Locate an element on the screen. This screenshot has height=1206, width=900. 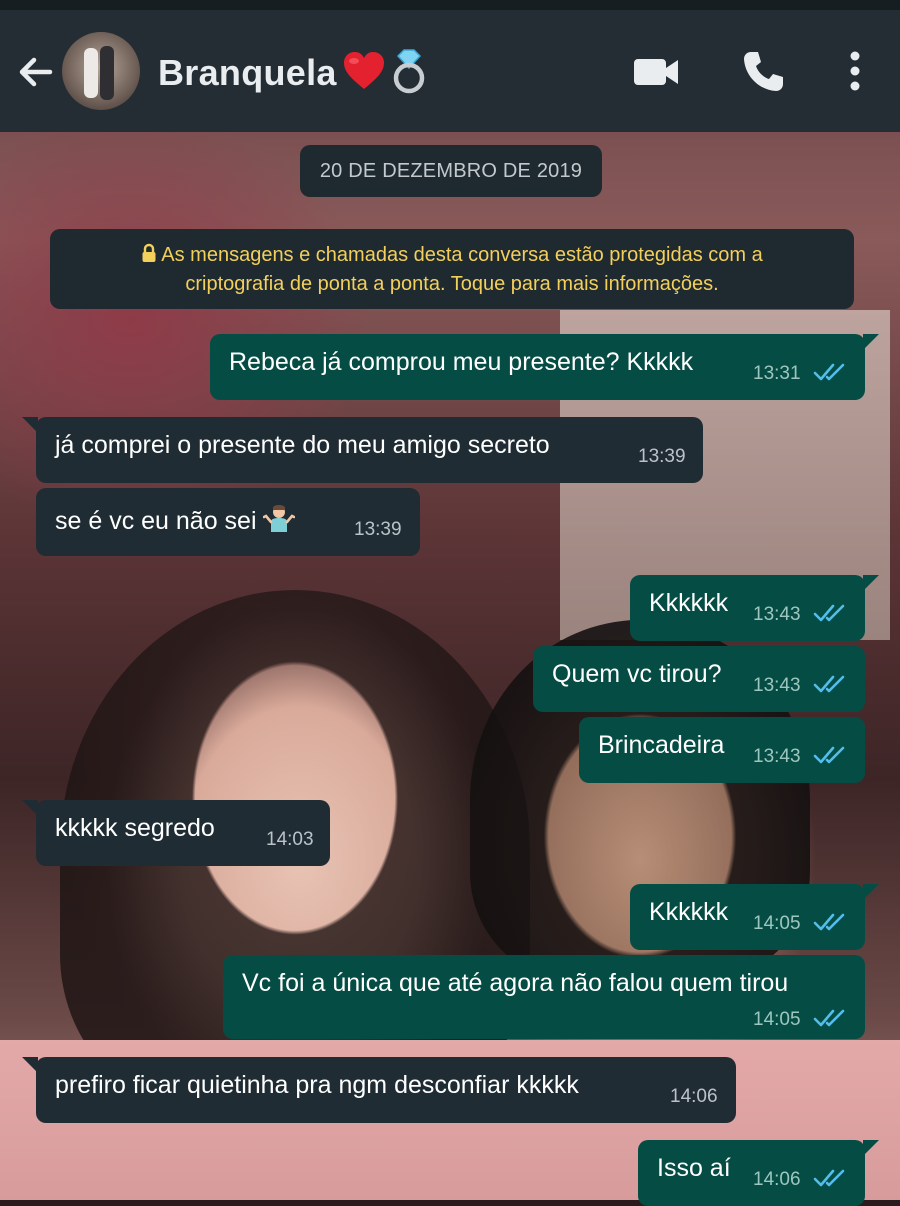
red-heart-icon is located at coordinates (364, 73).